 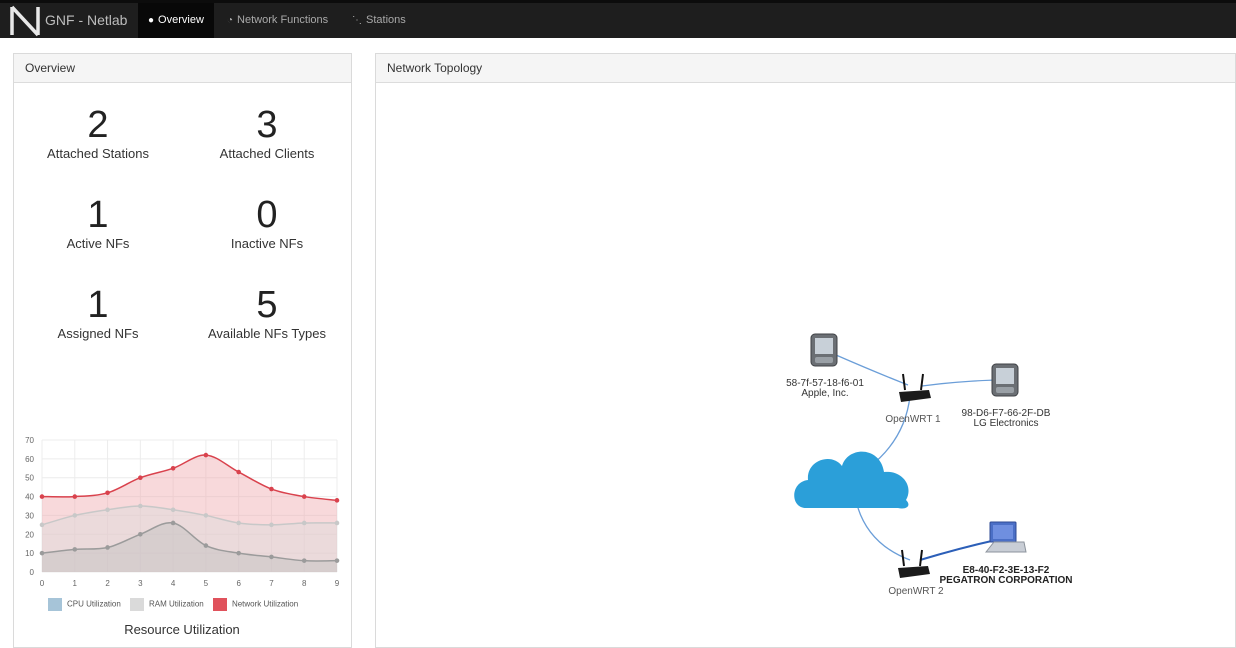 What do you see at coordinates (915, 387) in the screenshot?
I see `router-1-icon` at bounding box center [915, 387].